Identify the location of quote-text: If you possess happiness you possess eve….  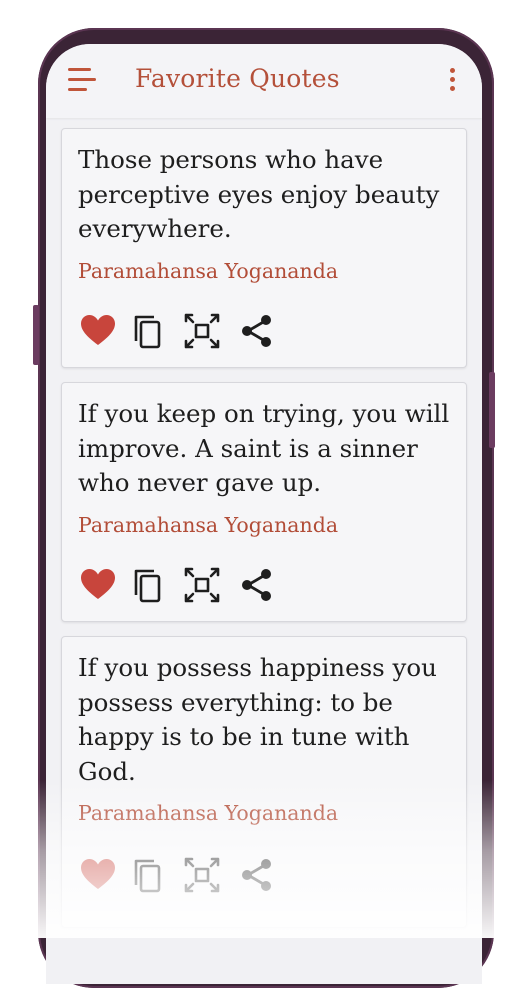
(257, 719).